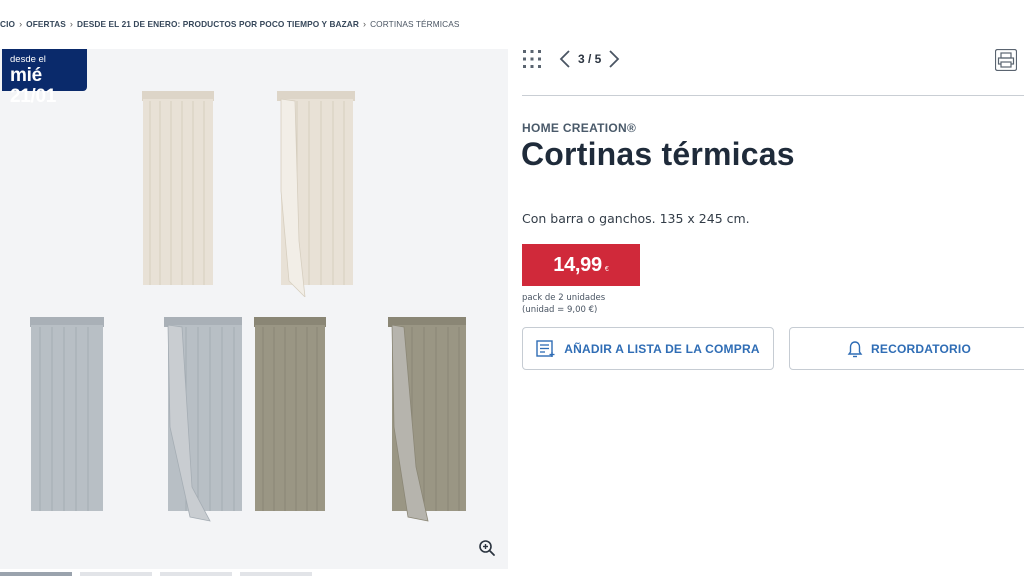 Image resolution: width=1024 pixels, height=576 pixels. What do you see at coordinates (565, 59) in the screenshot?
I see `chevron-left-icon` at bounding box center [565, 59].